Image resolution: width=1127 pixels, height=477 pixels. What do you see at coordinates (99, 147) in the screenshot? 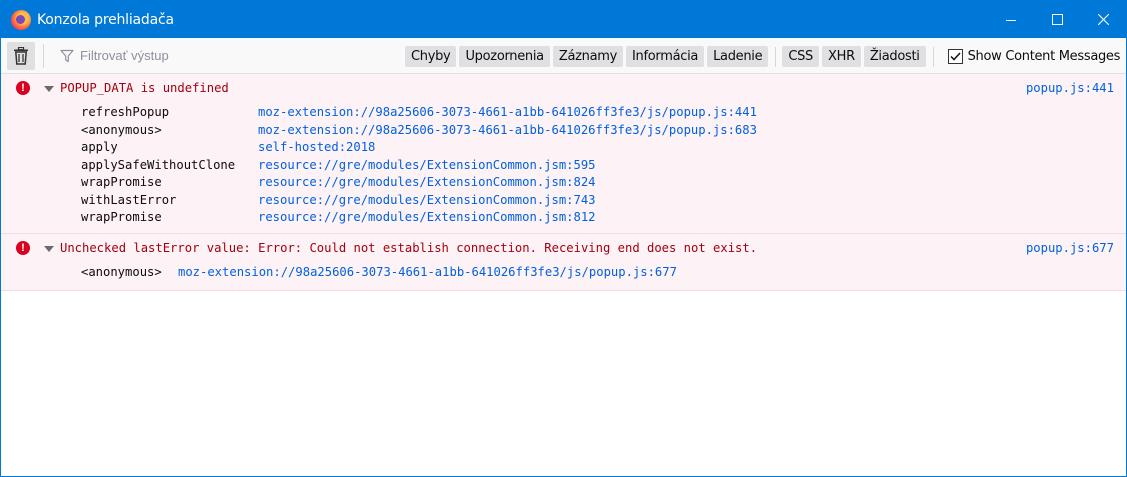
I see `frame-function: apply` at bounding box center [99, 147].